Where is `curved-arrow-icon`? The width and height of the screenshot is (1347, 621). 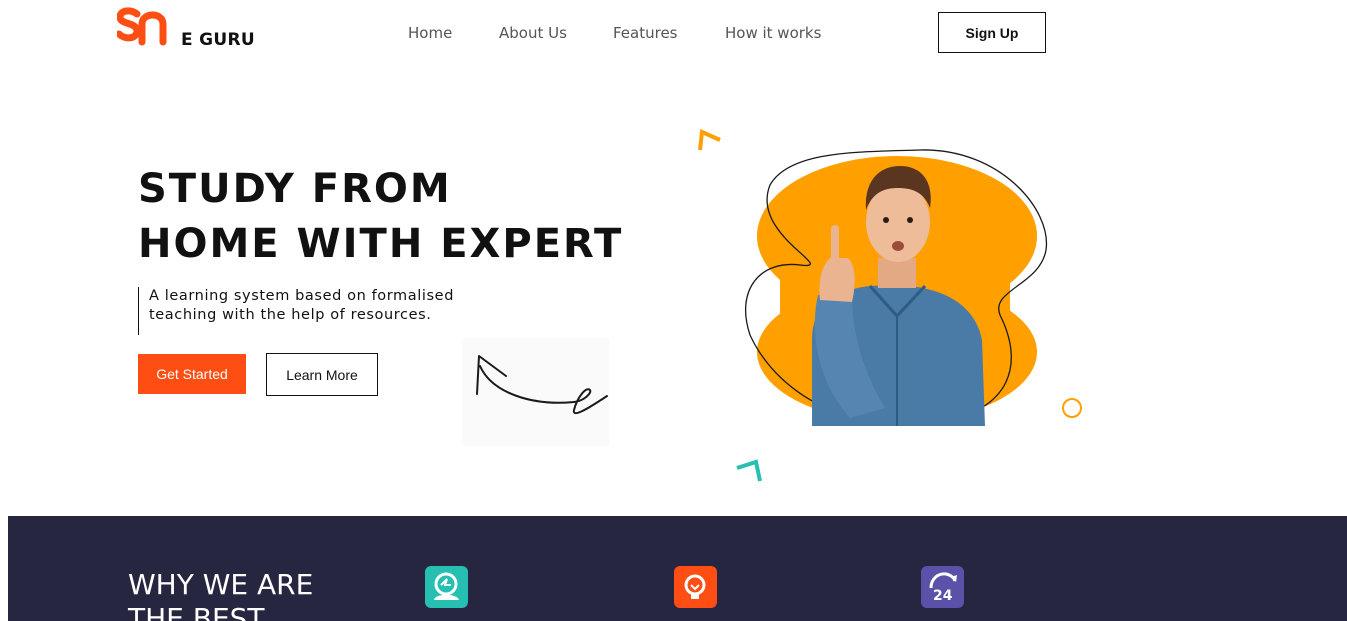 curved-arrow-icon is located at coordinates (542, 385).